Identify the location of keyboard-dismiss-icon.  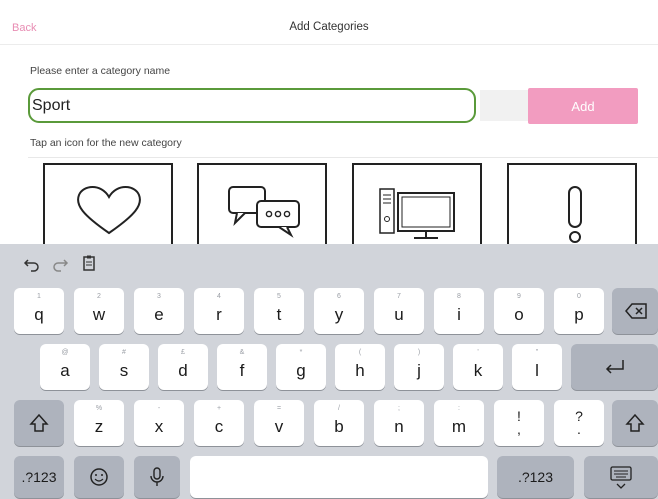
(621, 477).